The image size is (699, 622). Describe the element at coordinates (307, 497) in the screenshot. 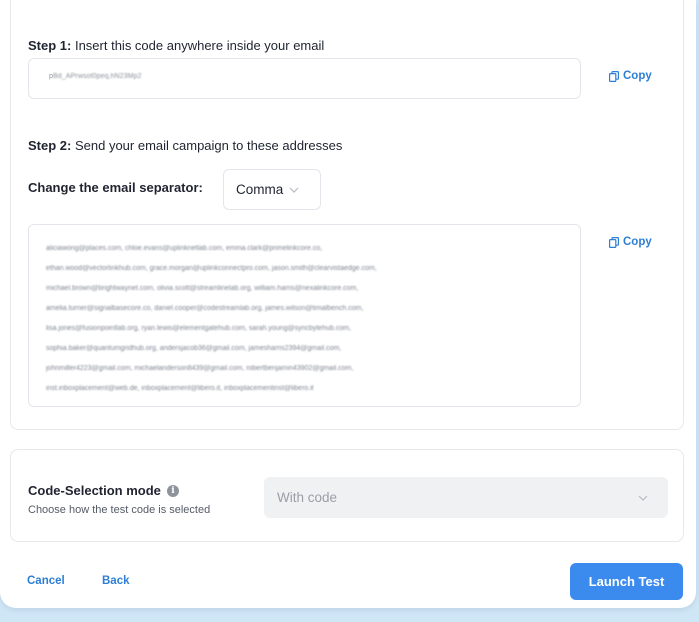

I see `code-selection-value: With code` at that location.